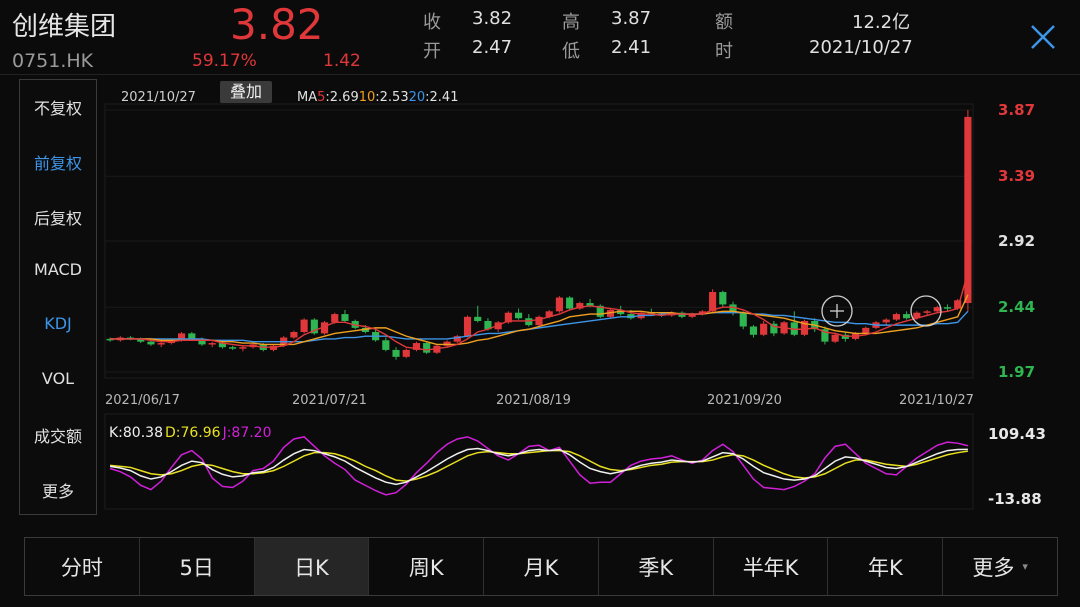 The image size is (1080, 607). I want to click on header-divider, so click(540, 74).